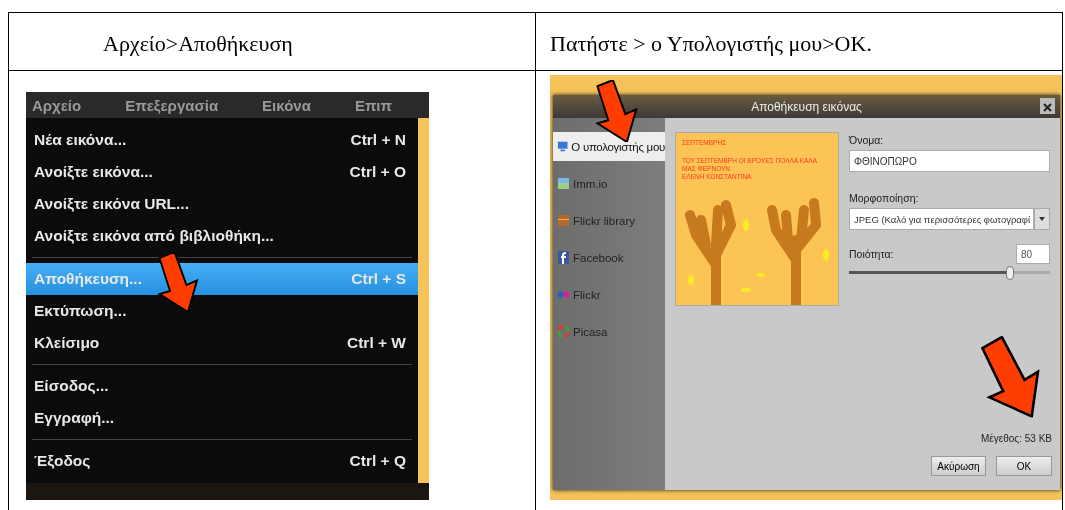 This screenshot has height=510, width=1065. What do you see at coordinates (949, 161) in the screenshot?
I see `name-field: ΦΘΙΝΟΠΩΡΟ` at bounding box center [949, 161].